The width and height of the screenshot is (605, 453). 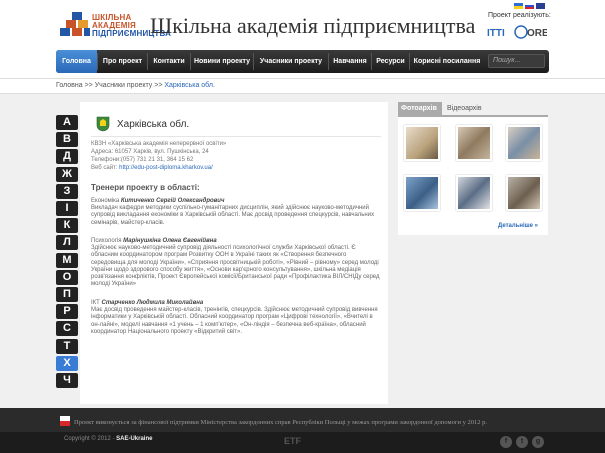 I want to click on alphabet-letter: Х, so click(x=67, y=363).